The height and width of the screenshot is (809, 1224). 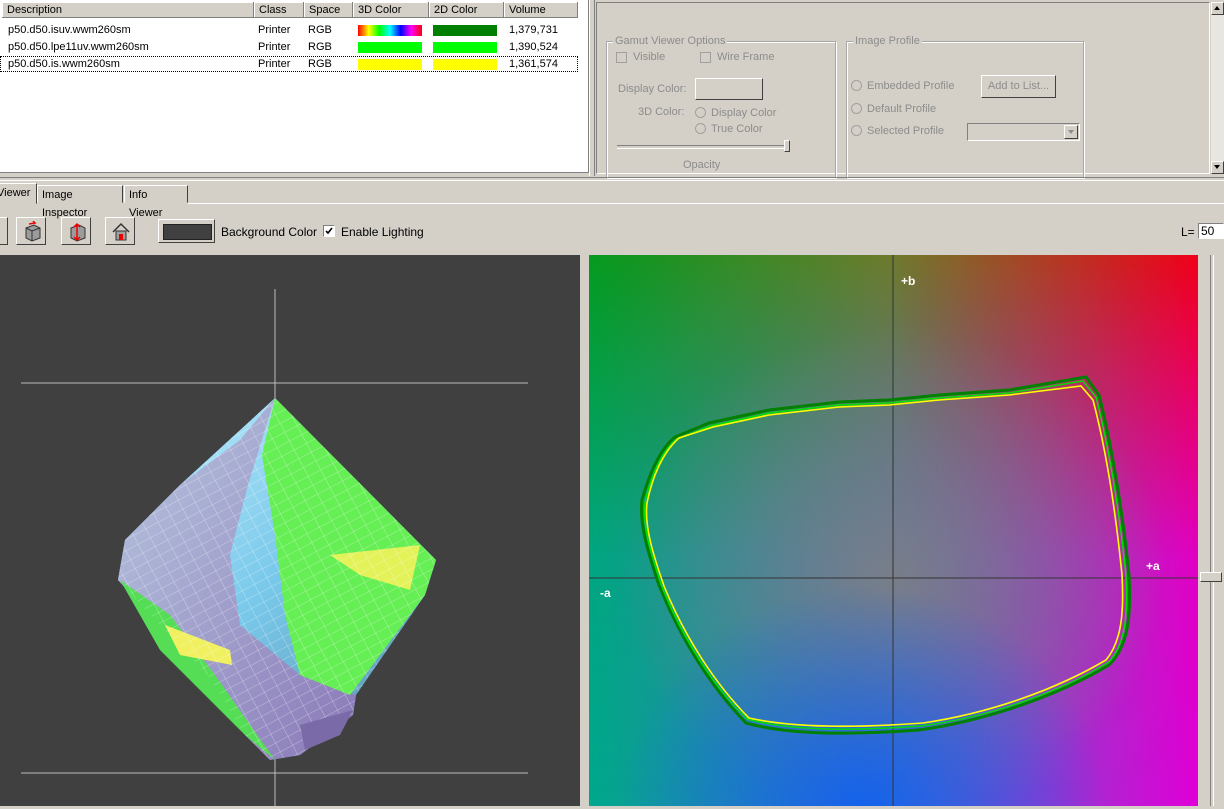 I want to click on tab-viewer: Viewer, so click(x=18, y=193).